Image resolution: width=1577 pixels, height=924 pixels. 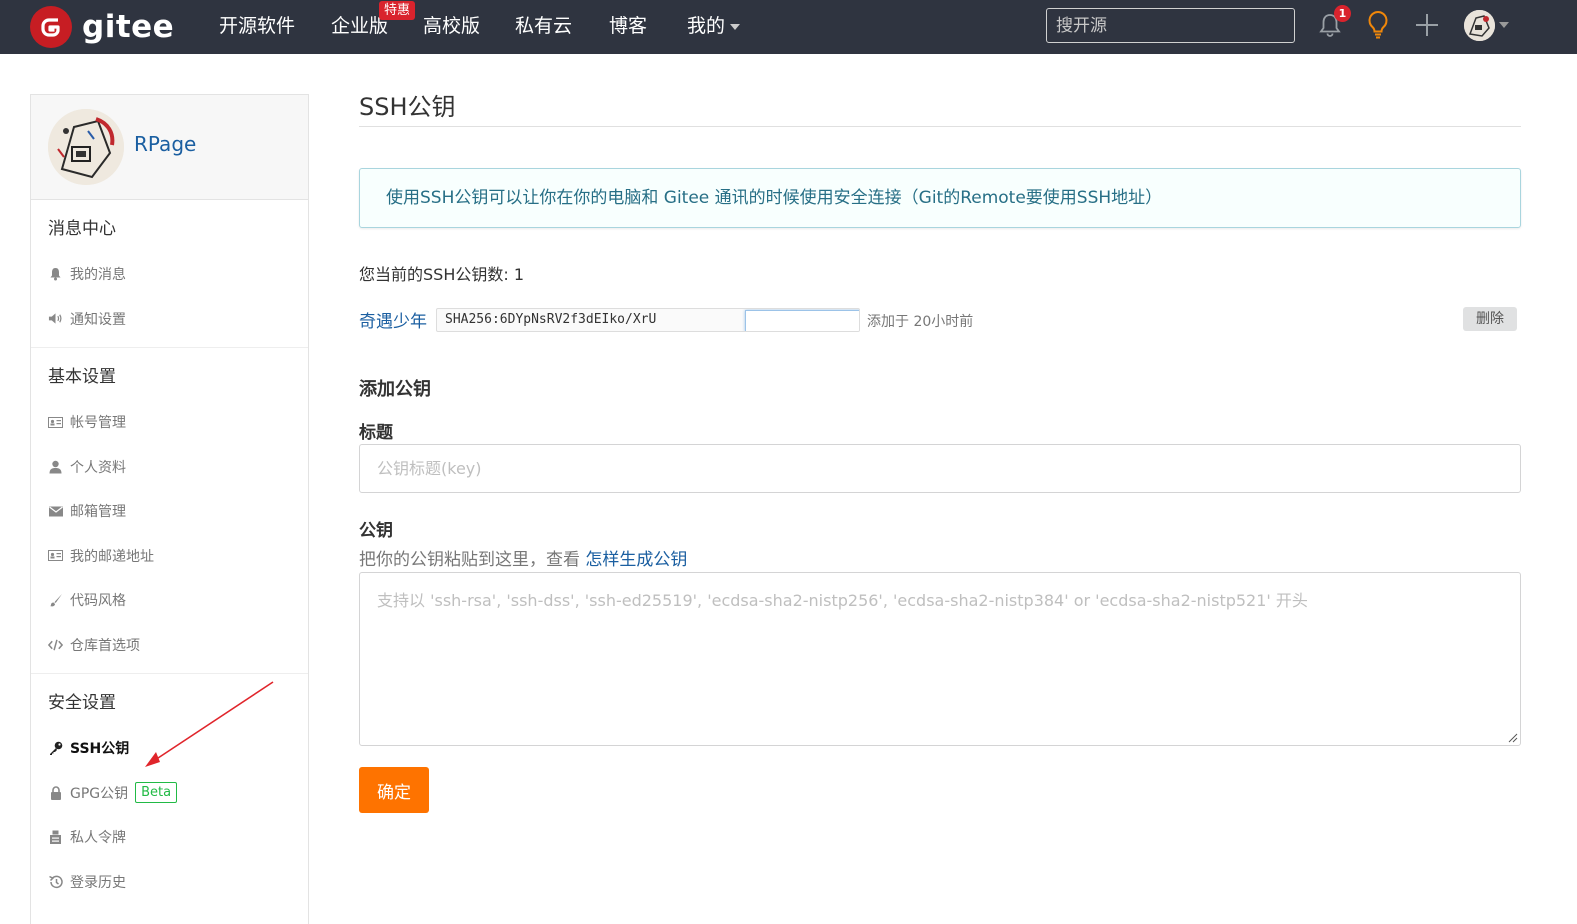 What do you see at coordinates (82, 229) in the screenshot?
I see `sidebar-section-title: 消息中心` at bounding box center [82, 229].